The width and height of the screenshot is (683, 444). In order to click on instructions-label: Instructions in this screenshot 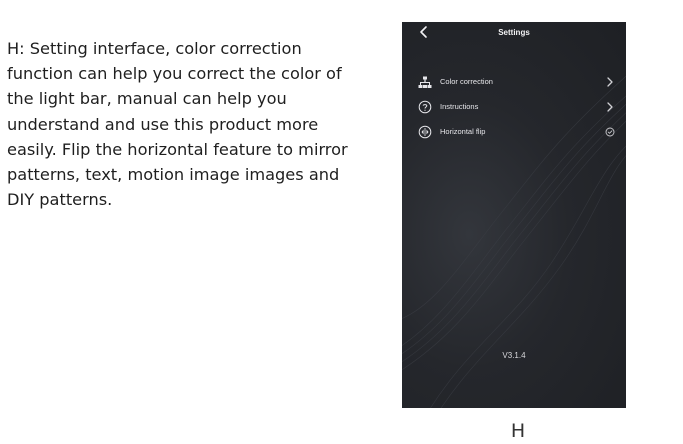, I will do `click(459, 106)`.